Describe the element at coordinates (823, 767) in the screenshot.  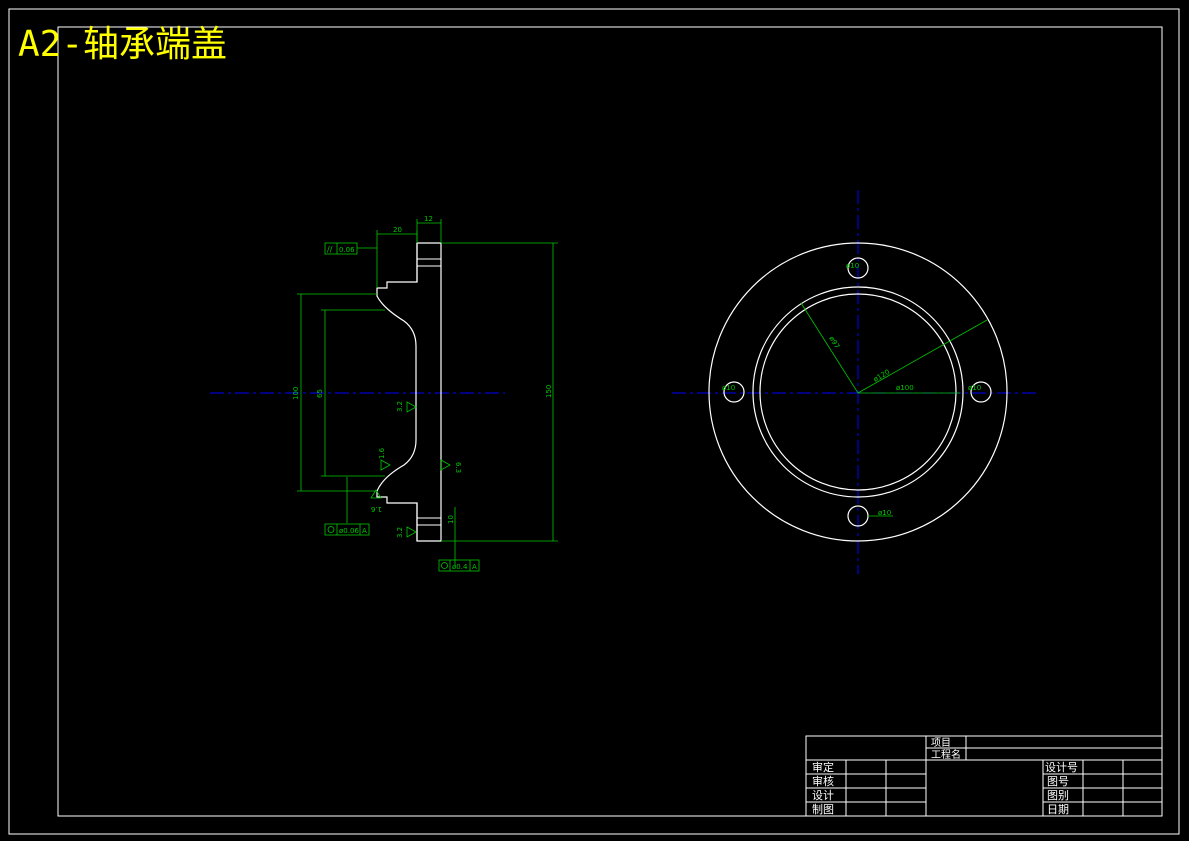
I see `tb-left-label-1: 审定` at that location.